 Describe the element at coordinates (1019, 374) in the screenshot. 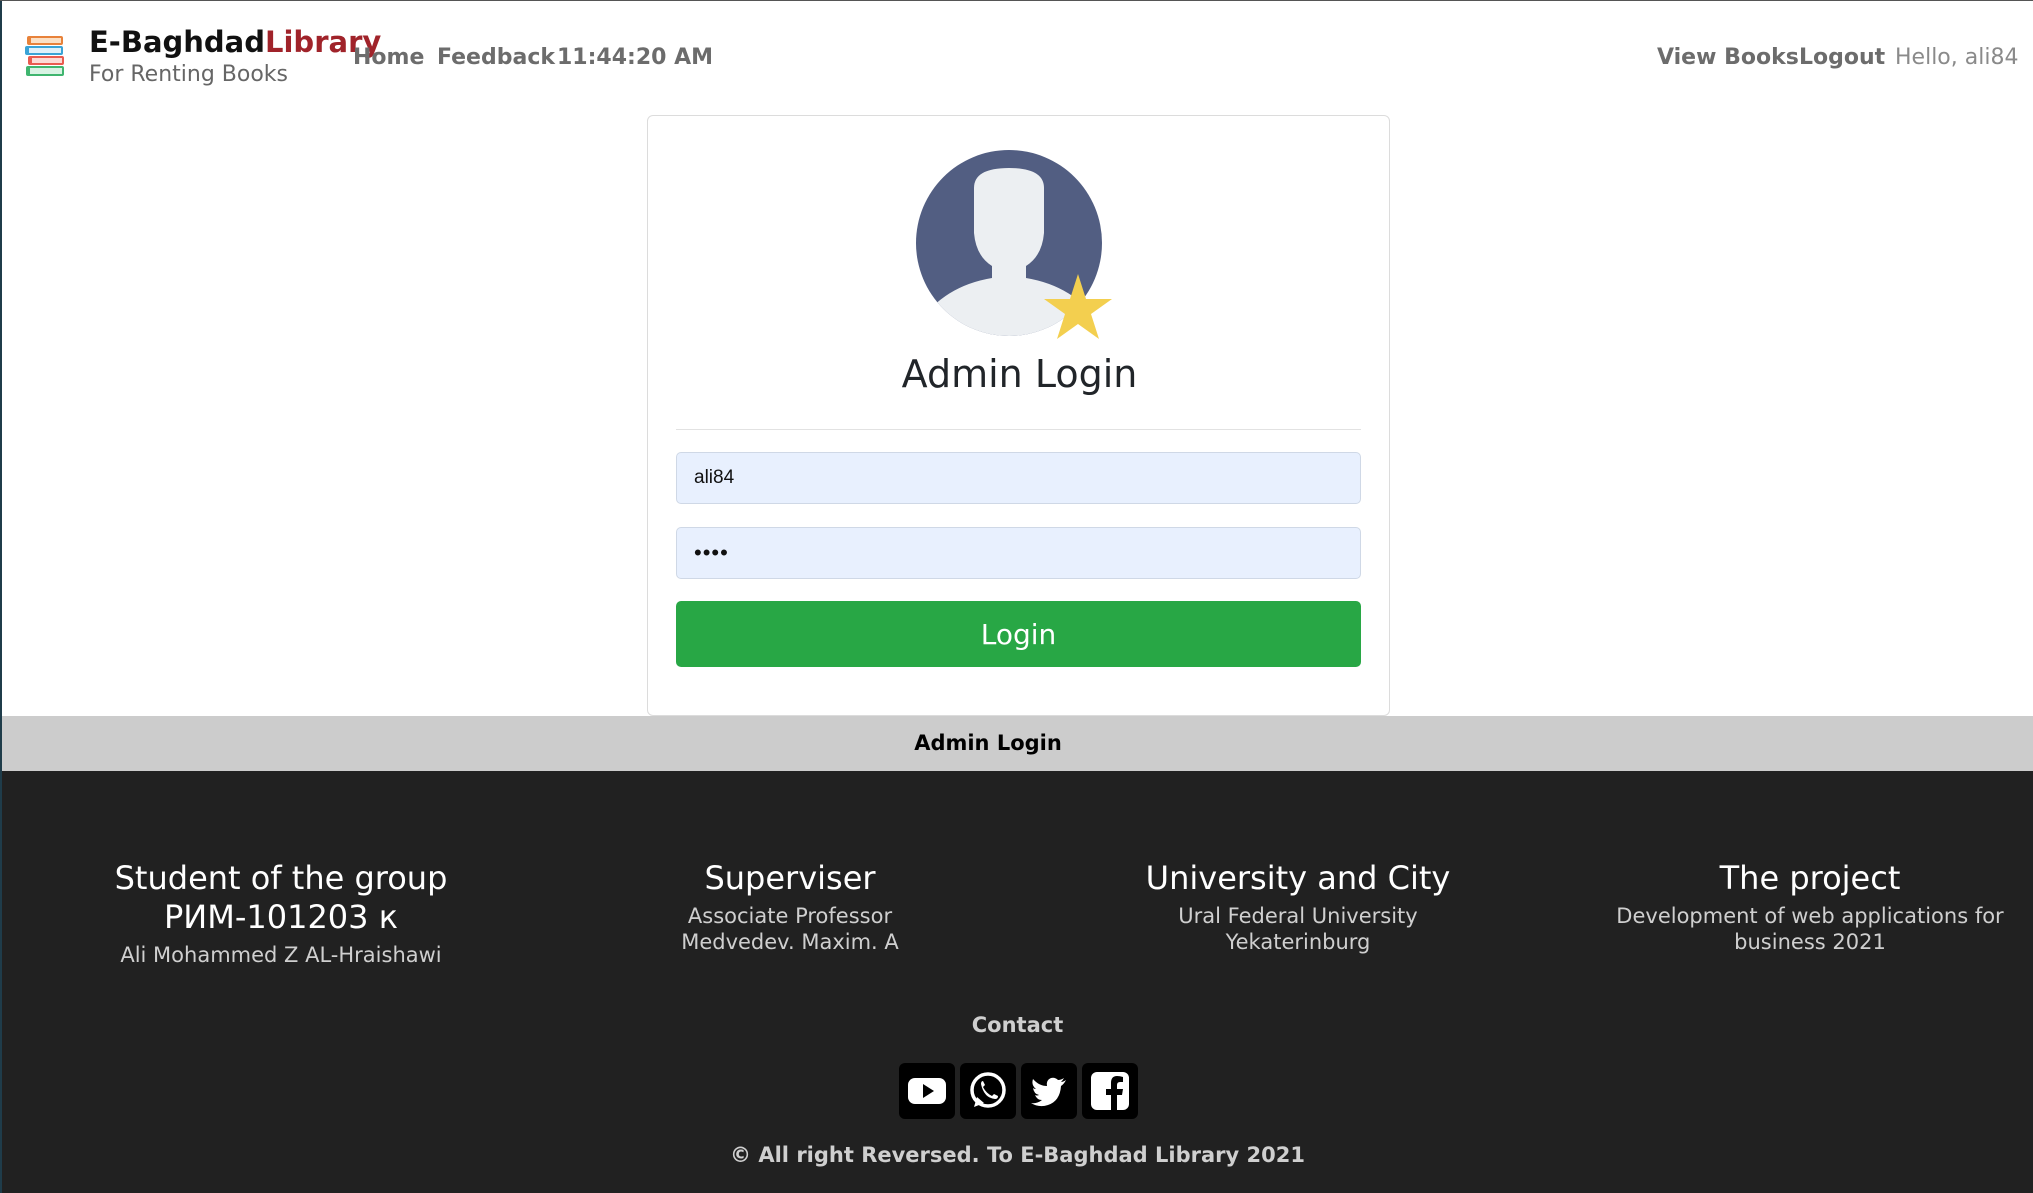

I see `card-title: Admin Login` at that location.